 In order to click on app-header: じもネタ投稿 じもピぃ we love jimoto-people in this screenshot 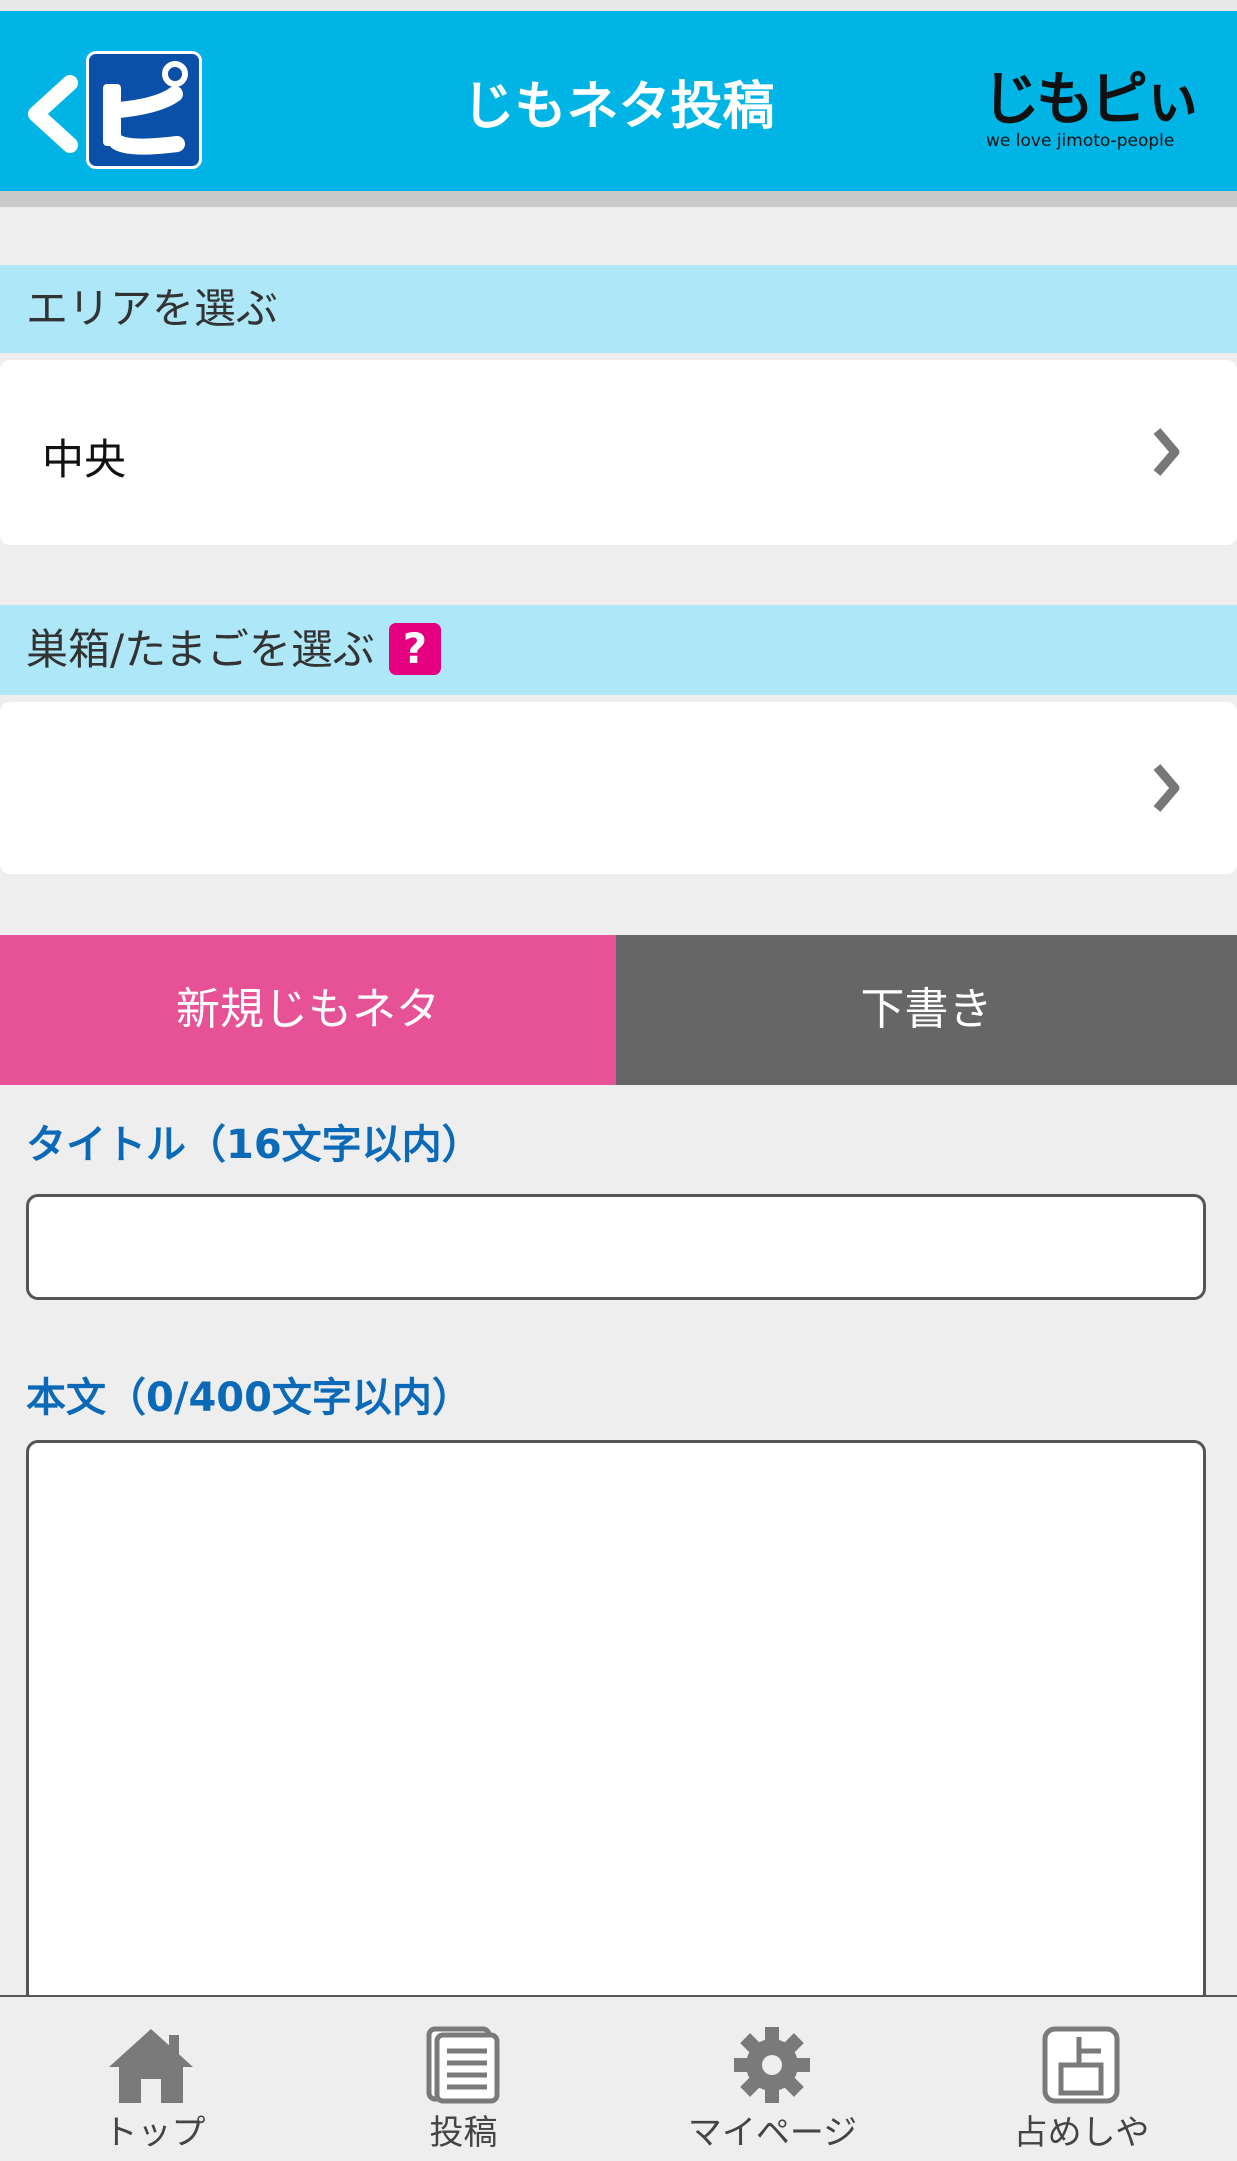, I will do `click(618, 101)`.